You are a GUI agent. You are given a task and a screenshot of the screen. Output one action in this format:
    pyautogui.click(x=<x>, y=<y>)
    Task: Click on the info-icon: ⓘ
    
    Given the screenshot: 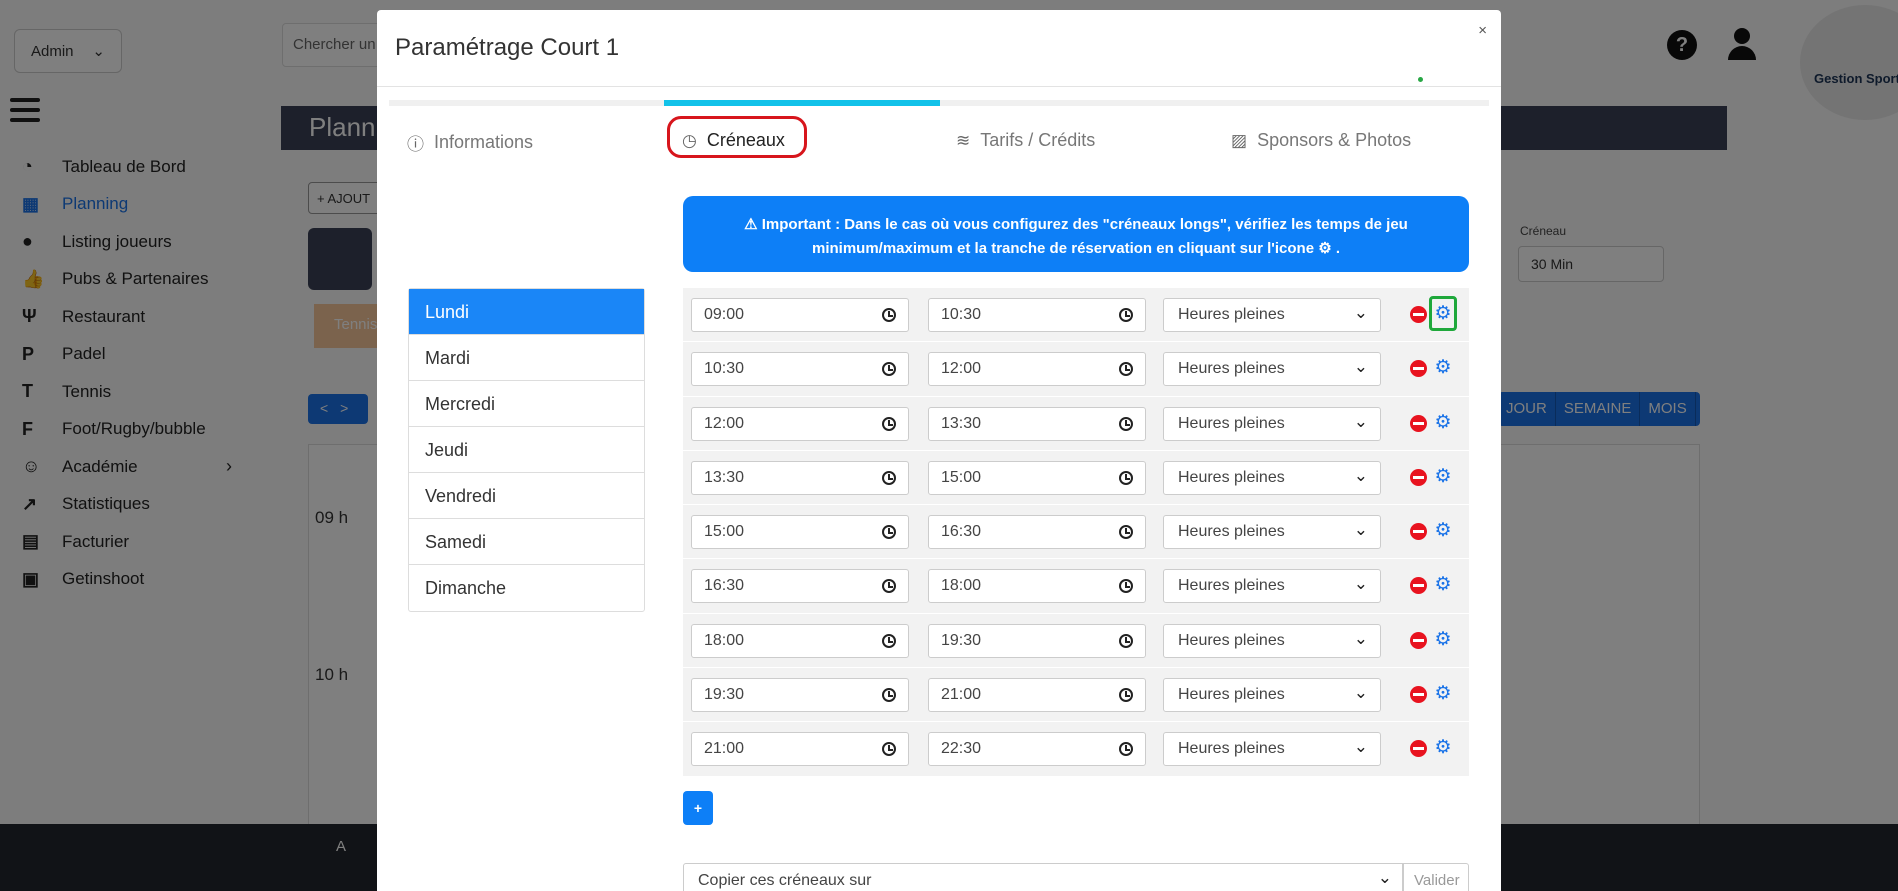 What is the action you would take?
    pyautogui.click(x=415, y=144)
    